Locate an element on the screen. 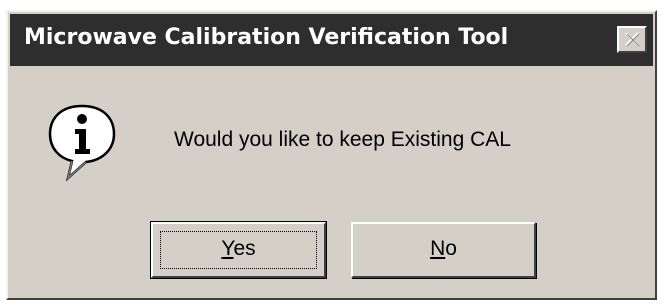  yes-button-label: Yes is located at coordinates (238, 248).